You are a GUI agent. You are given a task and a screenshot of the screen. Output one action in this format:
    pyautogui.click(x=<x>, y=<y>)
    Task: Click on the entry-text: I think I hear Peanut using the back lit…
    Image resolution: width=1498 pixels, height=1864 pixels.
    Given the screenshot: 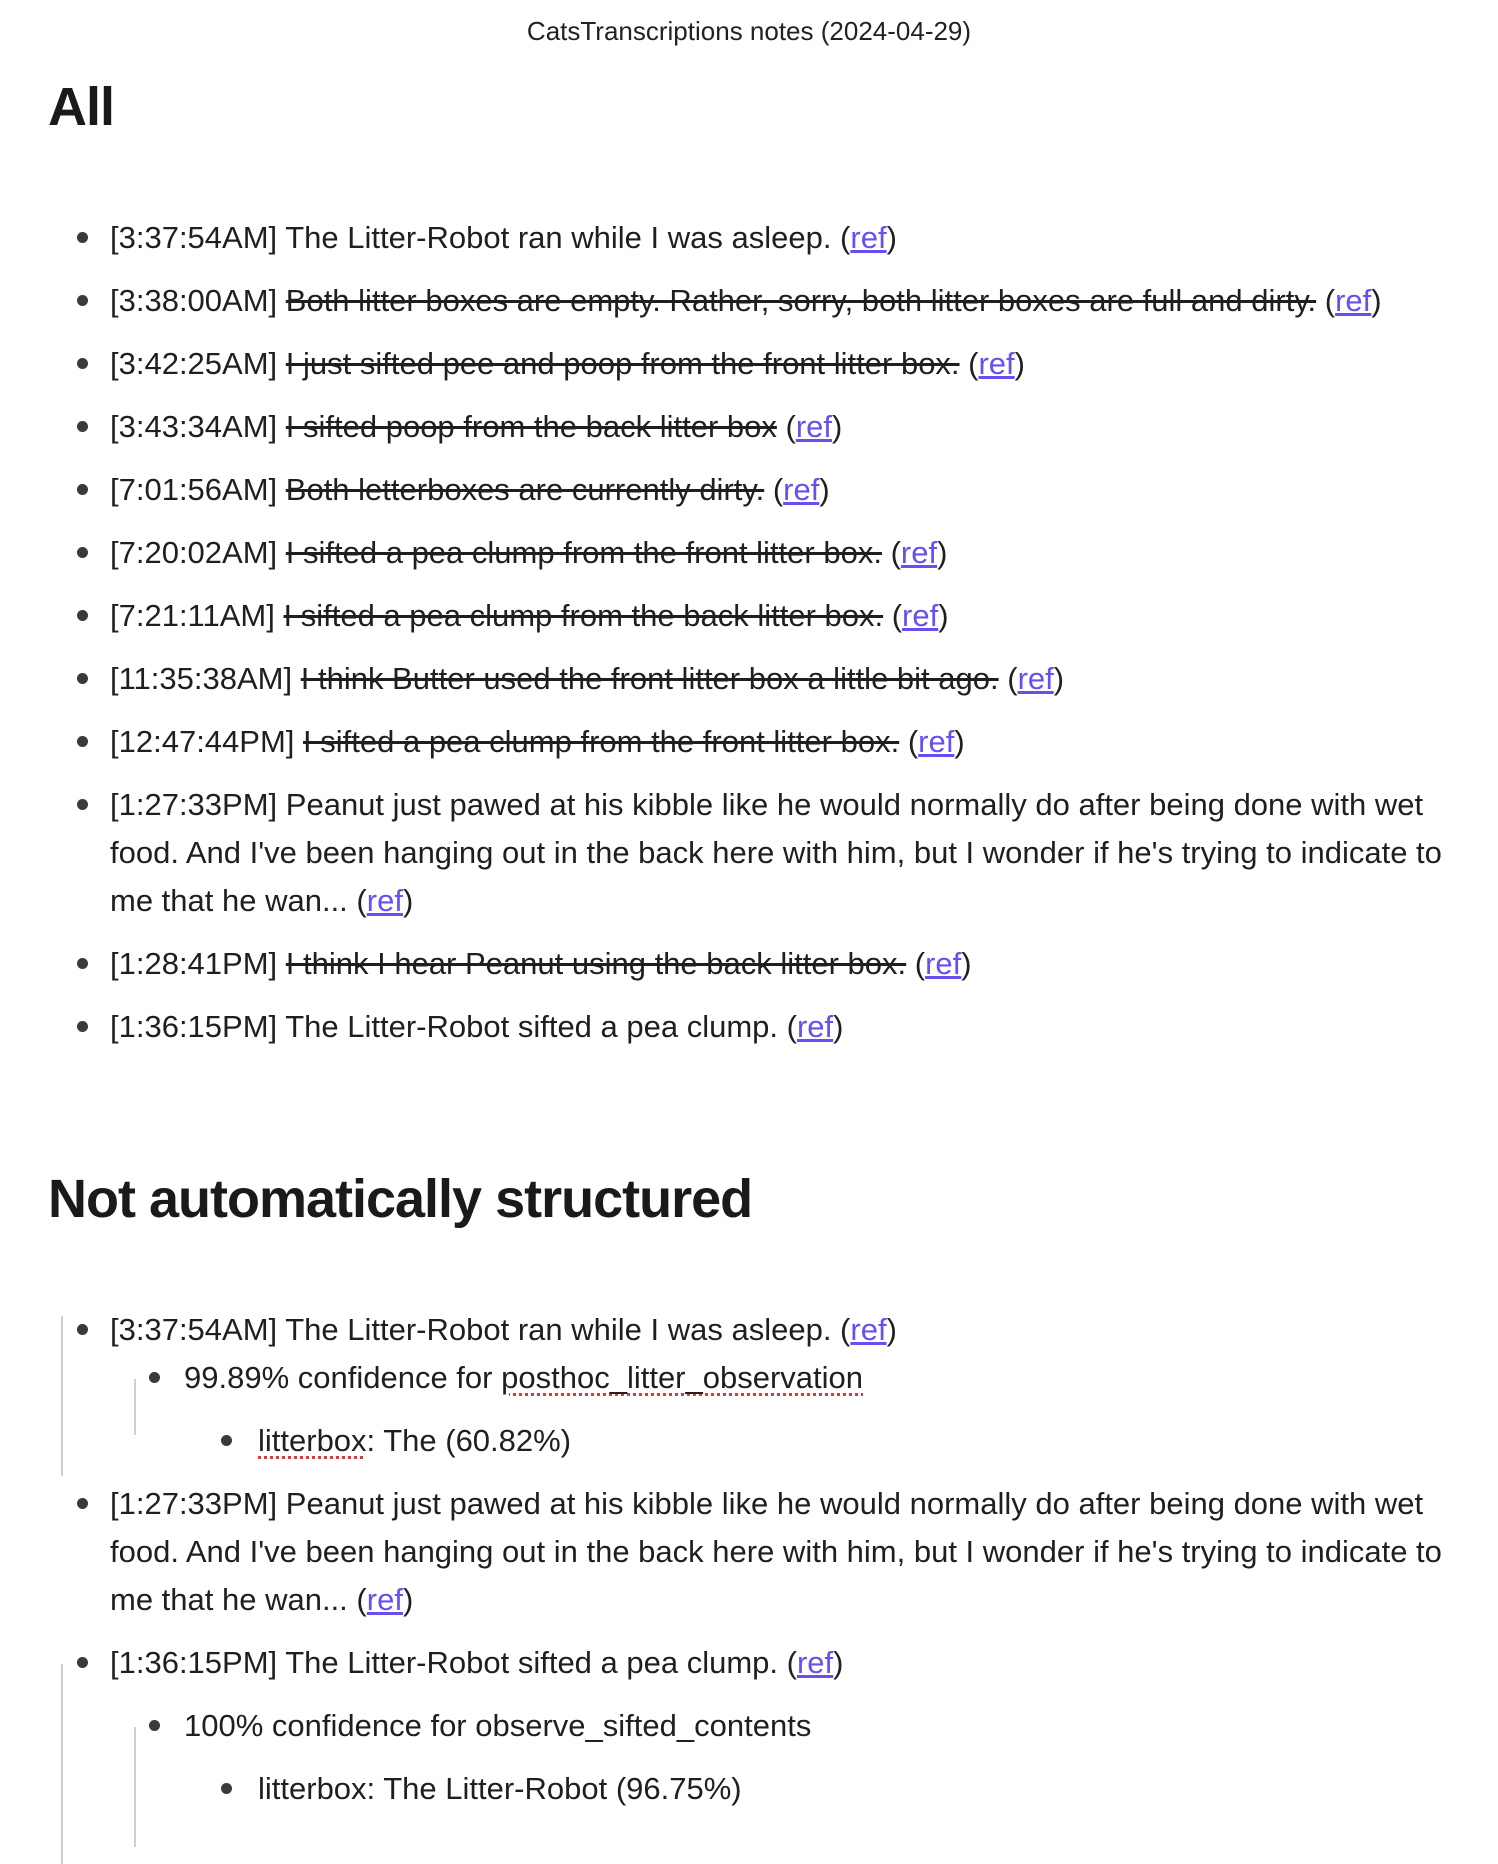 What is the action you would take?
    pyautogui.click(x=596, y=963)
    